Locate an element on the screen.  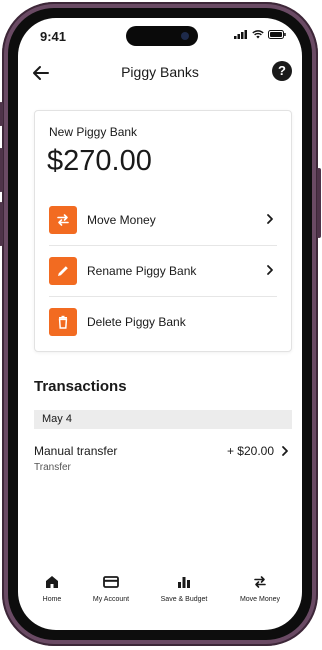
rename-tile is located at coordinates (63, 271).